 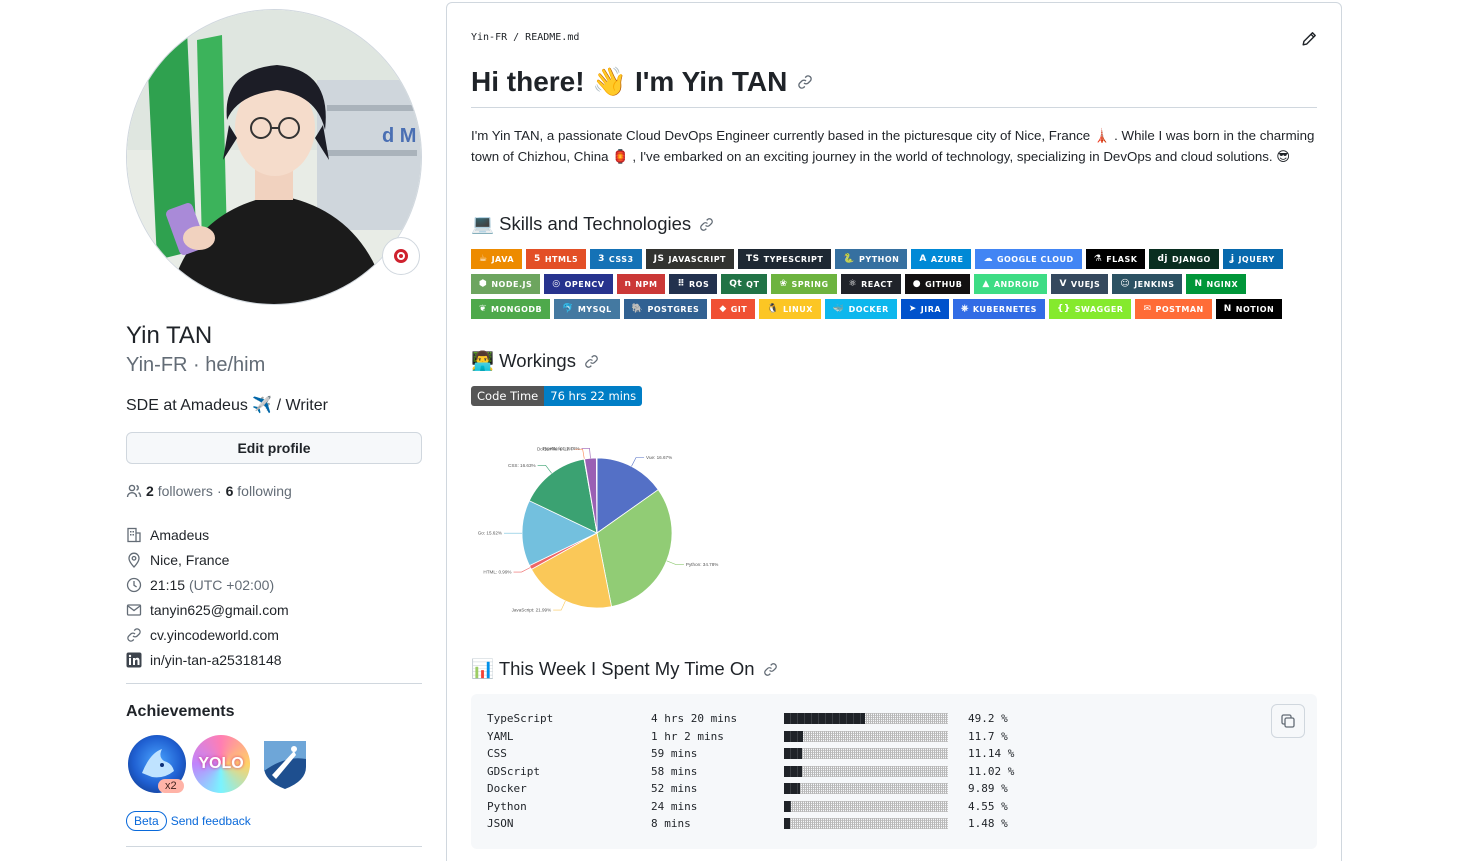 What do you see at coordinates (497, 572) in the screenshot?
I see `pie-label: HTML: 0.99%` at bounding box center [497, 572].